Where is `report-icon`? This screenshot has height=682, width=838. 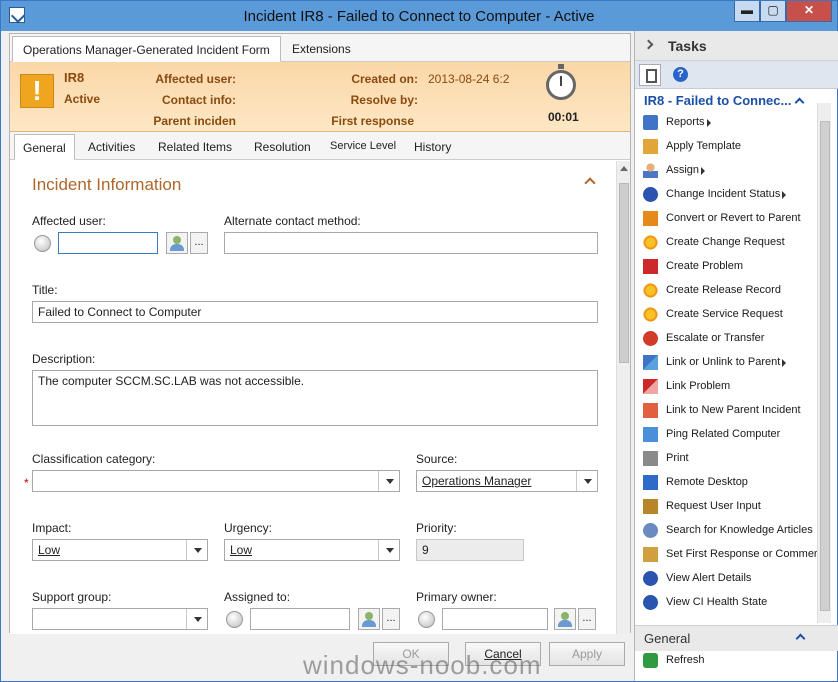 report-icon is located at coordinates (650, 122).